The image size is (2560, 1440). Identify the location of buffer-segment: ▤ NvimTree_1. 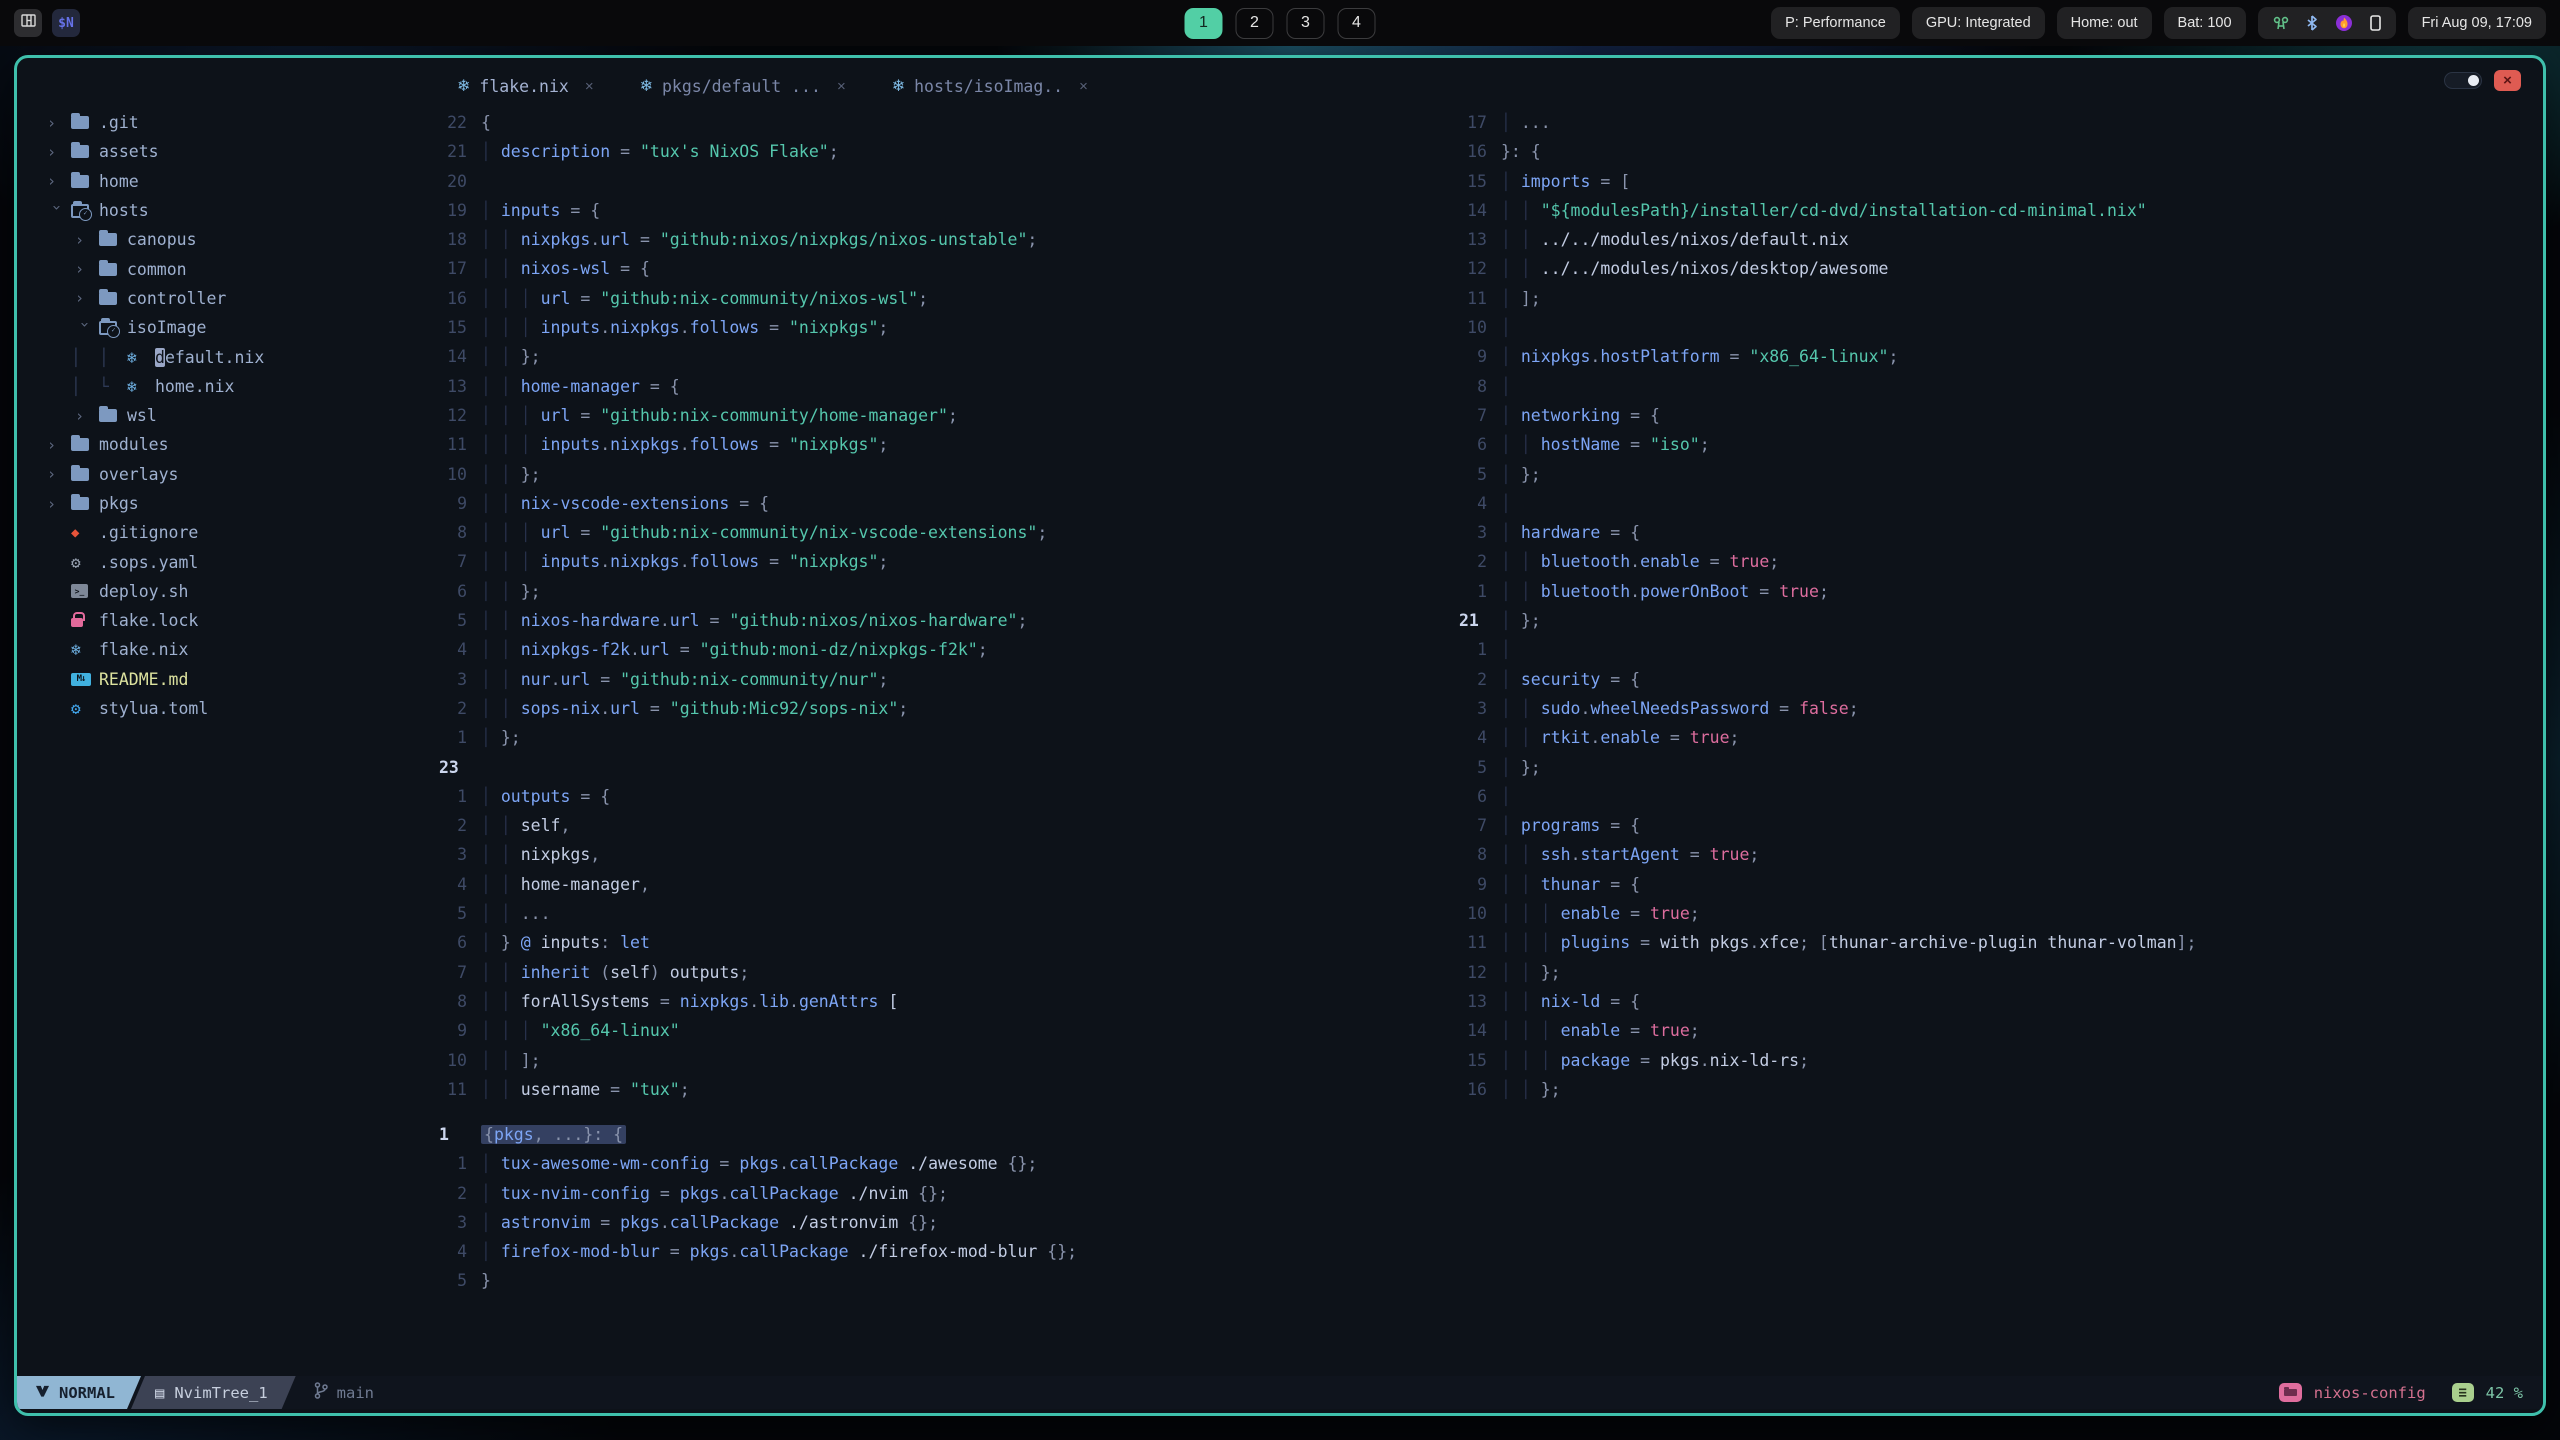
(213, 1392).